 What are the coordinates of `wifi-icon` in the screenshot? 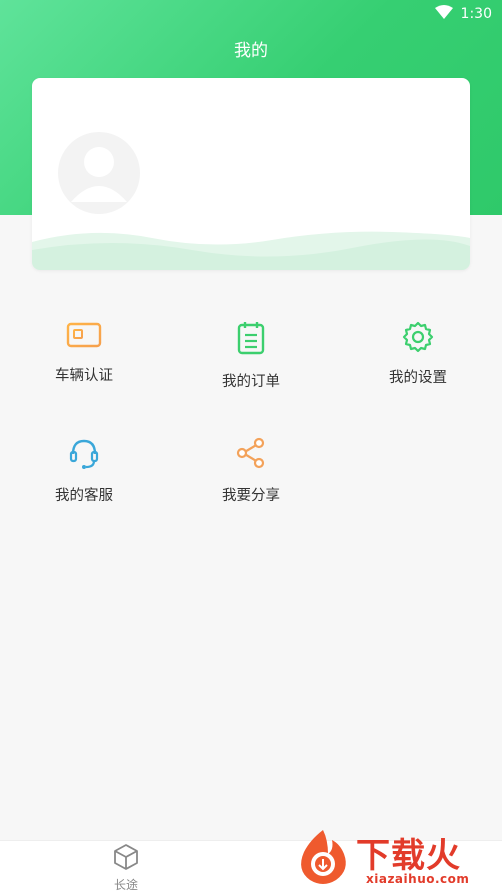 It's located at (443, 14).